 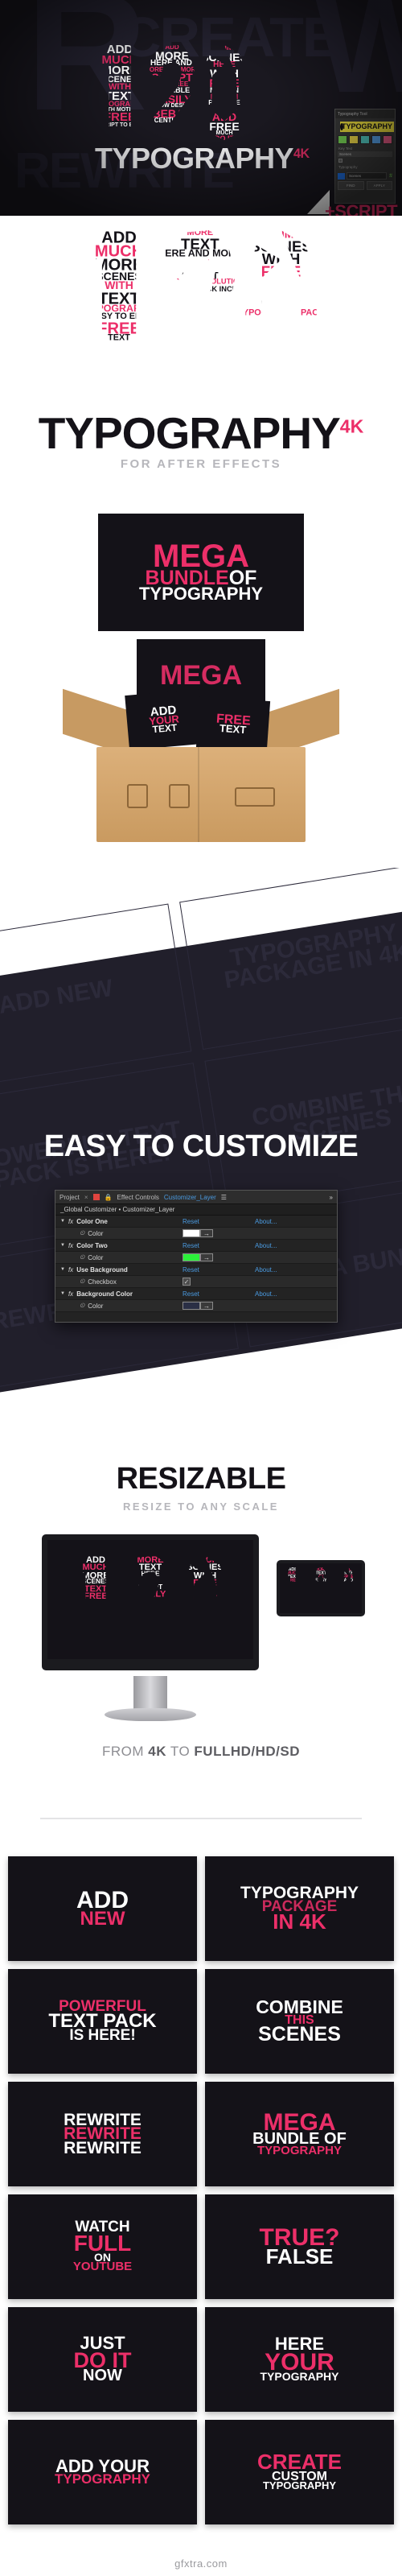 What do you see at coordinates (95, 1578) in the screenshot?
I see `monitor-digit-1: ADD MUCH MORE SCENES TEXT FREE` at bounding box center [95, 1578].